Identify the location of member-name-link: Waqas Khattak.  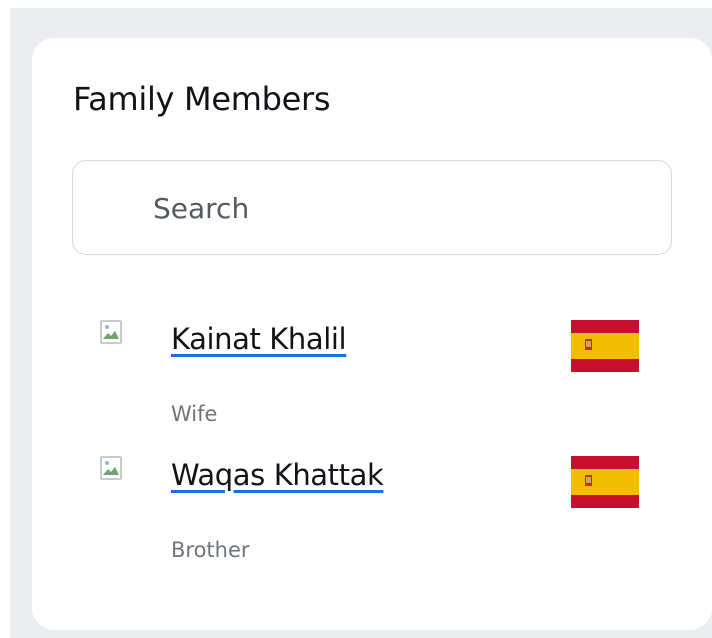
(277, 475).